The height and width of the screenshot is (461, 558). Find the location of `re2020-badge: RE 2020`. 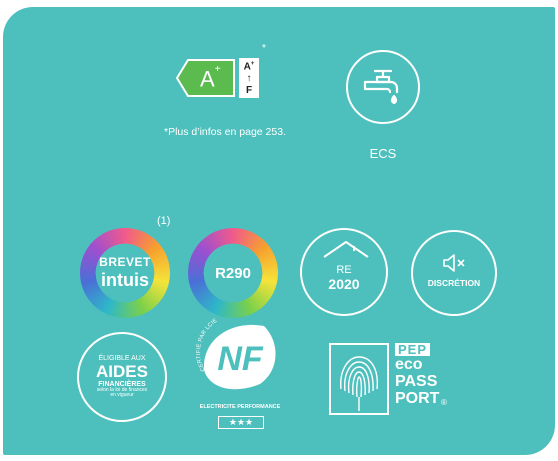

re2020-badge: RE 2020 is located at coordinates (344, 272).